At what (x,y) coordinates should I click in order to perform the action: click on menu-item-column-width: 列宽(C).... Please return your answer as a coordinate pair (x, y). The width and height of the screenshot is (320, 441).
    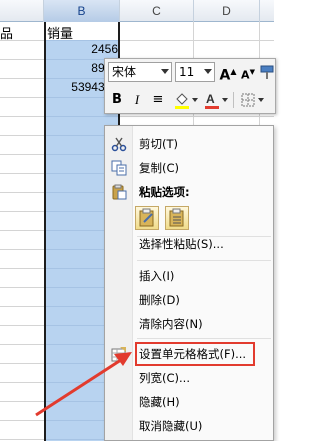
    Looking at the image, I should click on (189, 378).